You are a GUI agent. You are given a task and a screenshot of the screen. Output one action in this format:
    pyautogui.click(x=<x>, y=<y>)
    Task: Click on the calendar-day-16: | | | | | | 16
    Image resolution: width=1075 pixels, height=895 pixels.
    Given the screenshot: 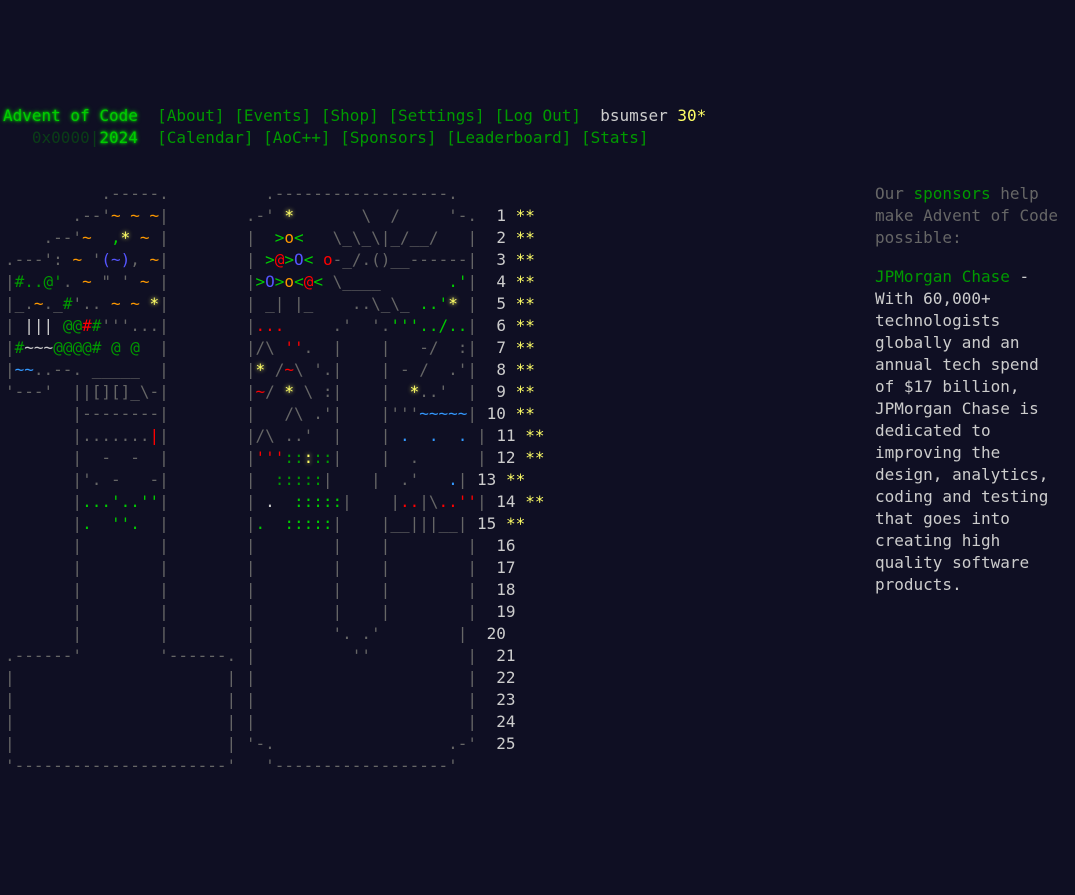 What is the action you would take?
    pyautogui.click(x=275, y=546)
    